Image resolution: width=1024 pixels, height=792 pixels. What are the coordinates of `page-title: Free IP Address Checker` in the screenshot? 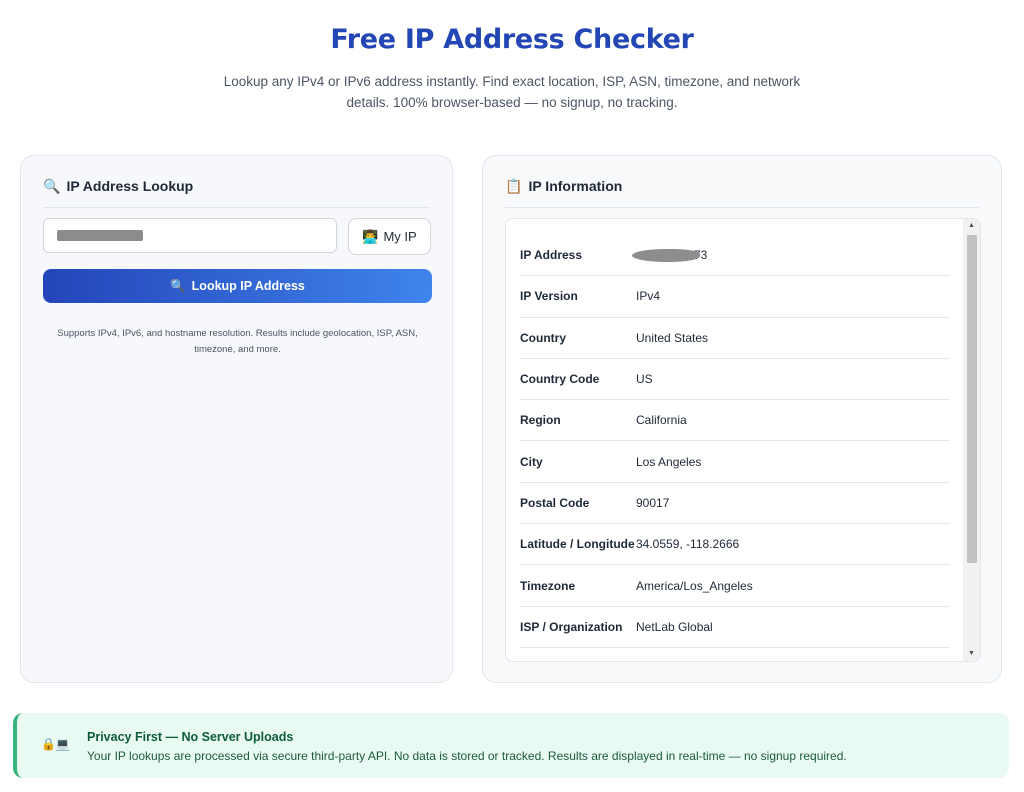 It's located at (512, 39).